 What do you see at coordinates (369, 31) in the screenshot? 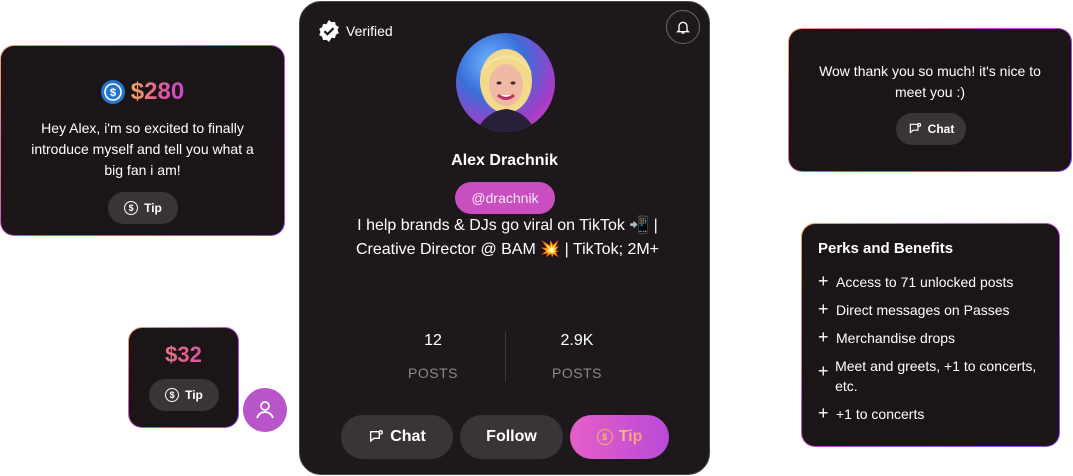
I see `verified-label: Verified` at bounding box center [369, 31].